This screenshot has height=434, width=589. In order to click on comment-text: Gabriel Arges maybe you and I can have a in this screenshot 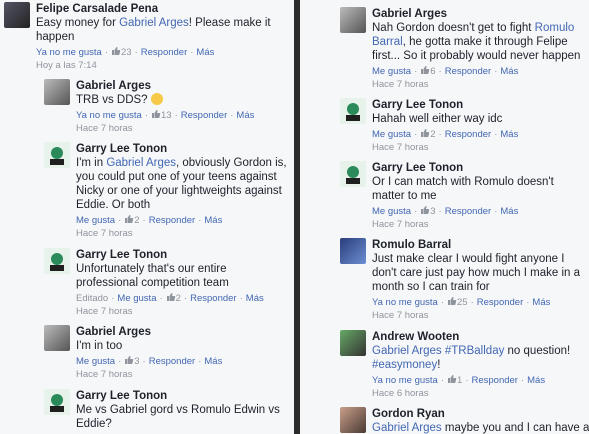, I will do `click(480, 428)`.